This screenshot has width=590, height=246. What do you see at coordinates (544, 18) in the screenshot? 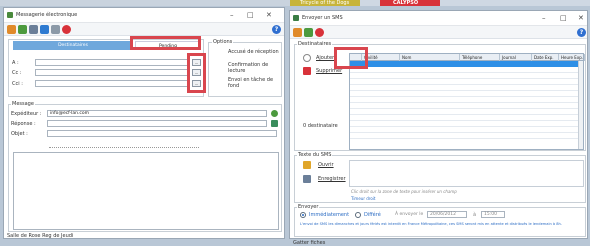
I see `sms-minimize-button: –` at bounding box center [544, 18].